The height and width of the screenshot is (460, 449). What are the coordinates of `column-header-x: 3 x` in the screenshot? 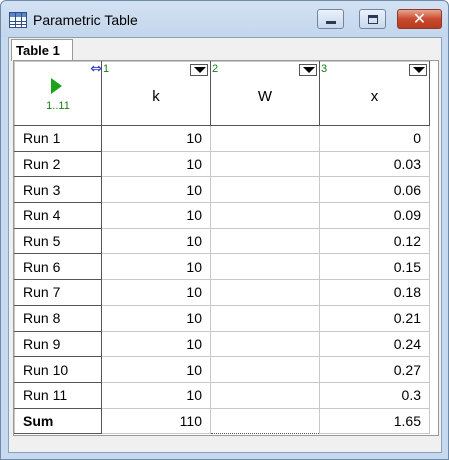 It's located at (374, 93).